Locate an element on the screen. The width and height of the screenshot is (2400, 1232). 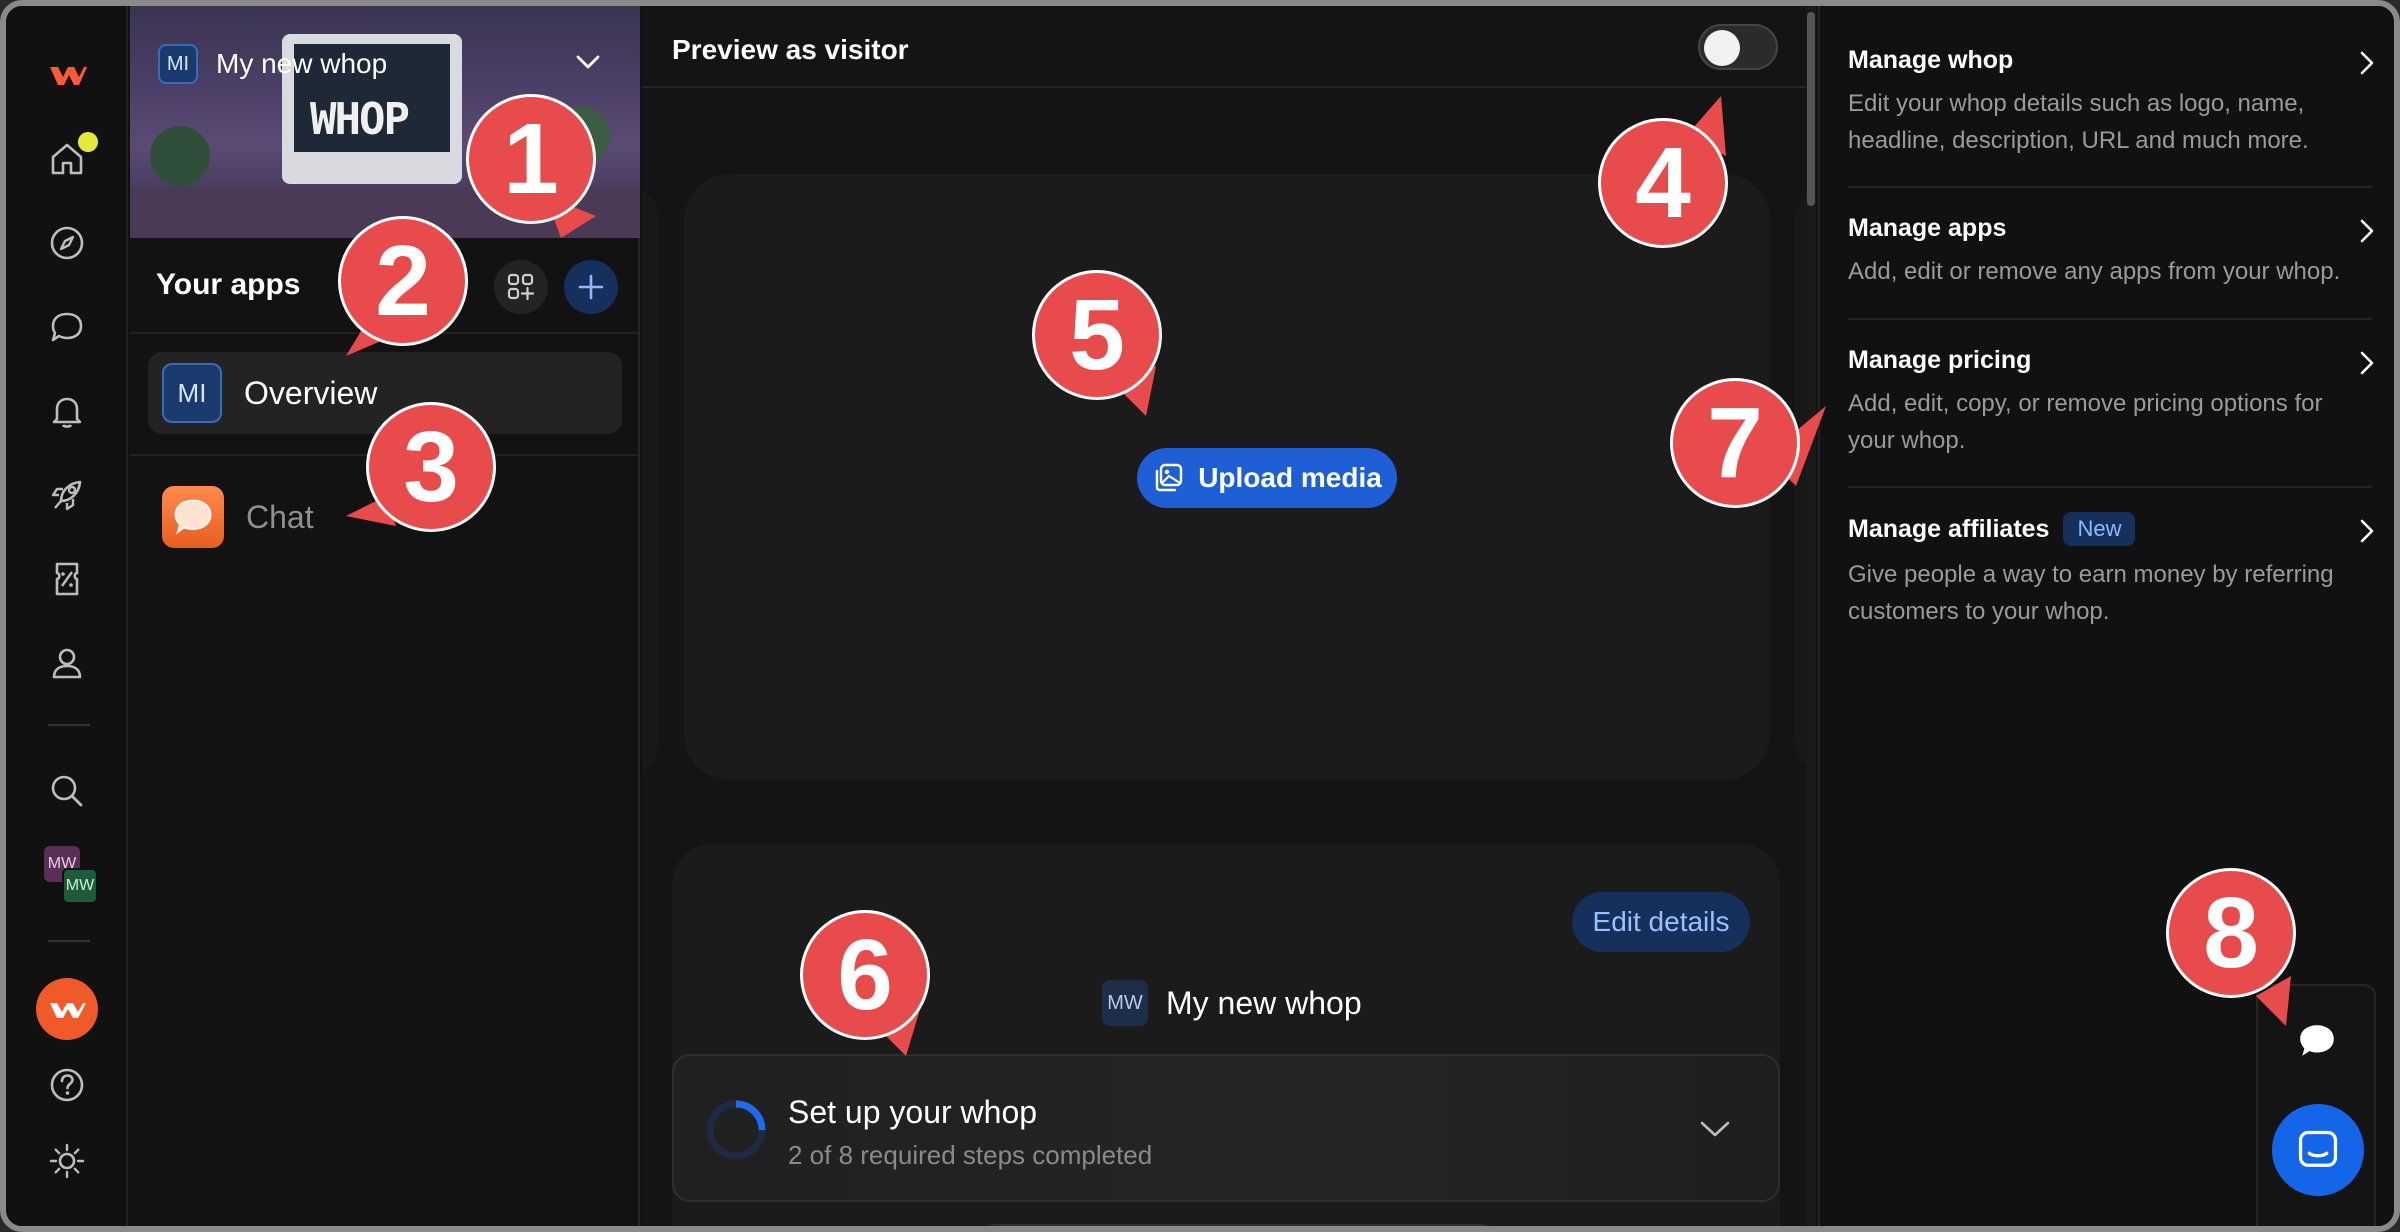
callout-number: 2 is located at coordinates (403, 281).